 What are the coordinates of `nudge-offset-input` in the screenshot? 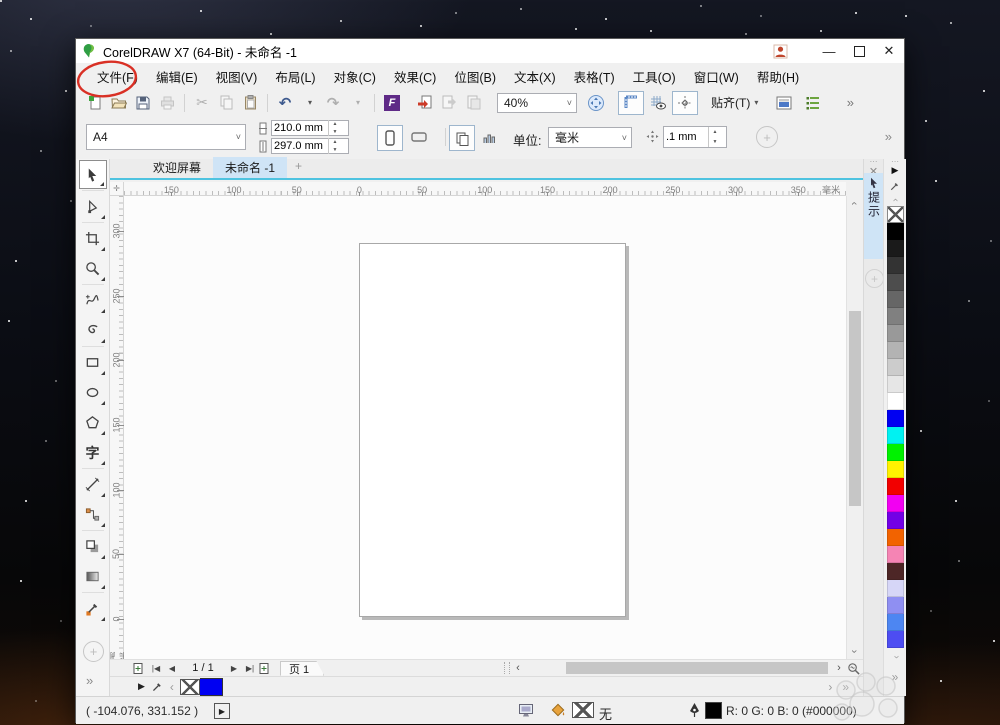 It's located at (686, 137).